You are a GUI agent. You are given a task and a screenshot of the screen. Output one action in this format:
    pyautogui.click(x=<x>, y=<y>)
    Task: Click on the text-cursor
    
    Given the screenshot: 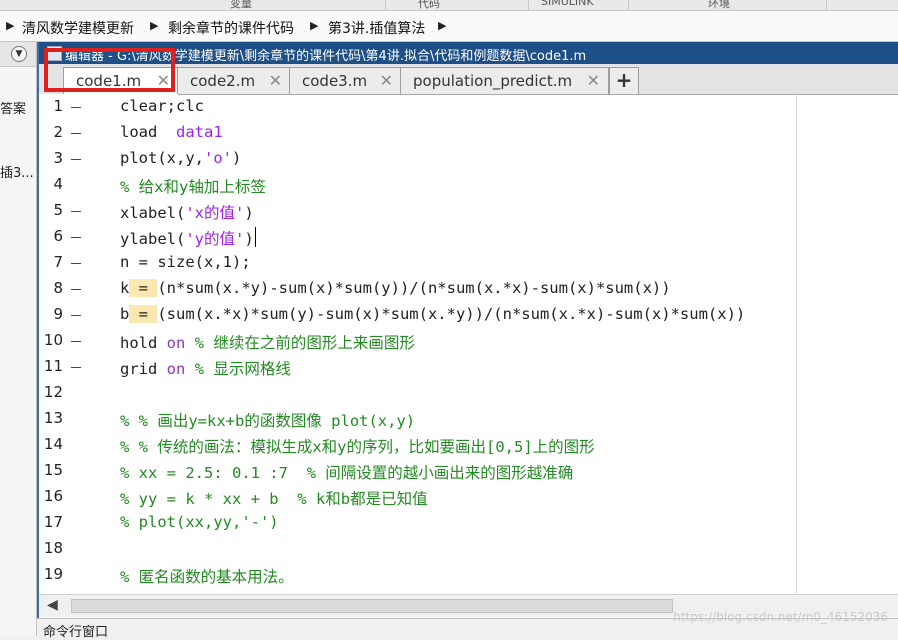 What is the action you would take?
    pyautogui.click(x=255, y=237)
    